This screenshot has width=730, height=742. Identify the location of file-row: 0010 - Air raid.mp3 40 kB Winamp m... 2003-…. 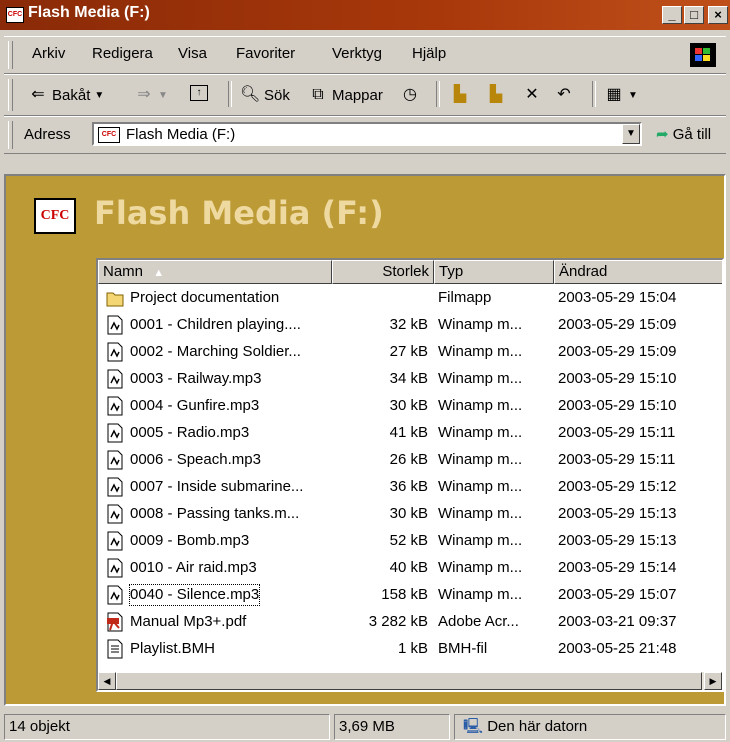
(410, 568).